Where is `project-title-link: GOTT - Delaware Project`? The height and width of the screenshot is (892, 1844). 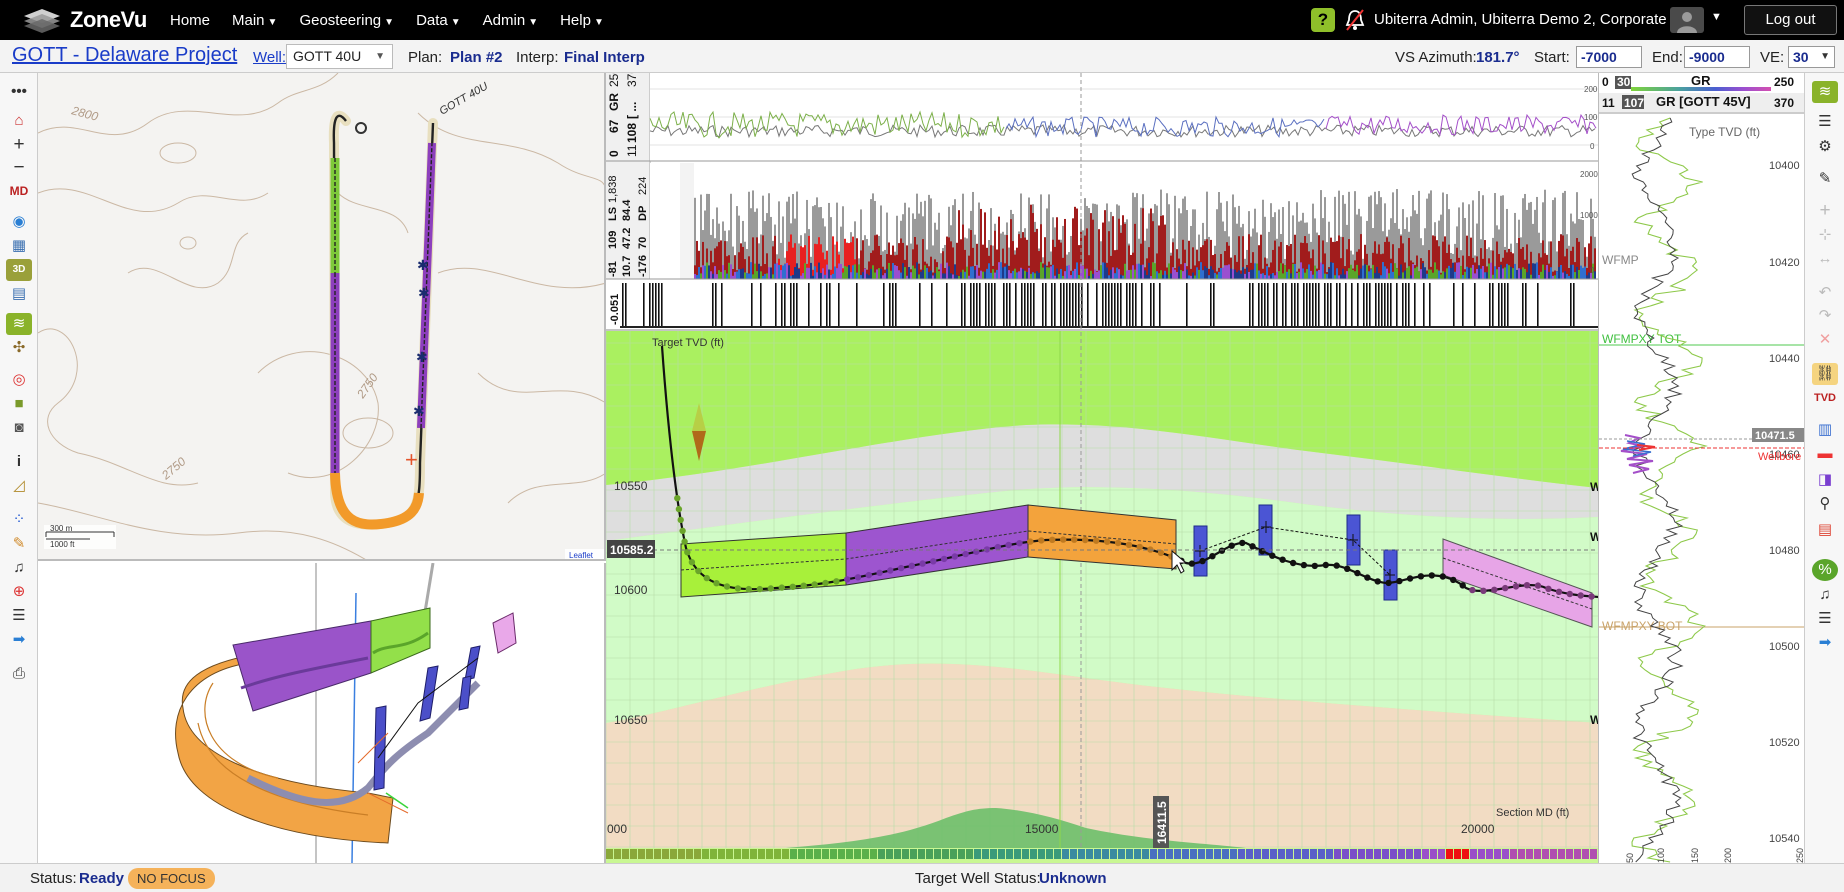 project-title-link: GOTT - Delaware Project is located at coordinates (124, 55).